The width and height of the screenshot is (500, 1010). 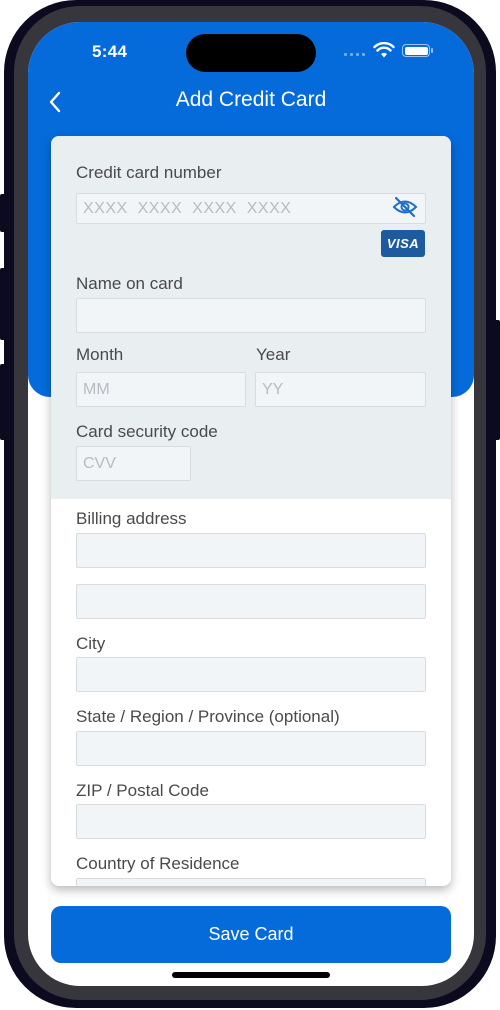 What do you see at coordinates (251, 315) in the screenshot?
I see `name-on-card-input` at bounding box center [251, 315].